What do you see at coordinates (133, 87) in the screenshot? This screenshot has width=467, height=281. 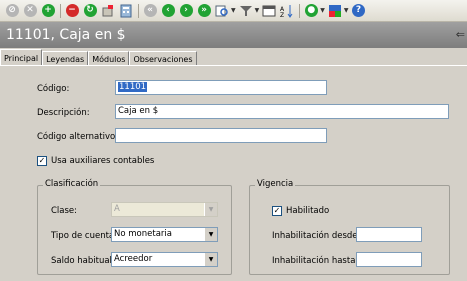 I see `codigo-value: 11101` at bounding box center [133, 87].